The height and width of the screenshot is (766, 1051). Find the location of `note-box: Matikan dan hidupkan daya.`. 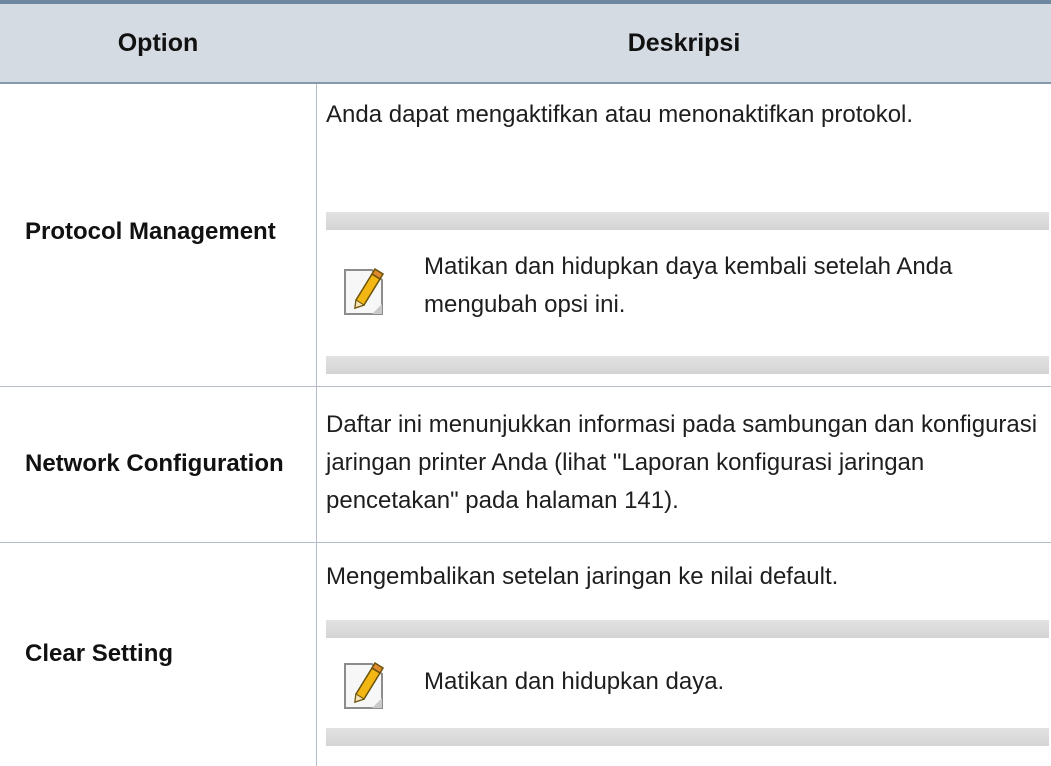

note-box: Matikan dan hidupkan daya. is located at coordinates (687, 683).